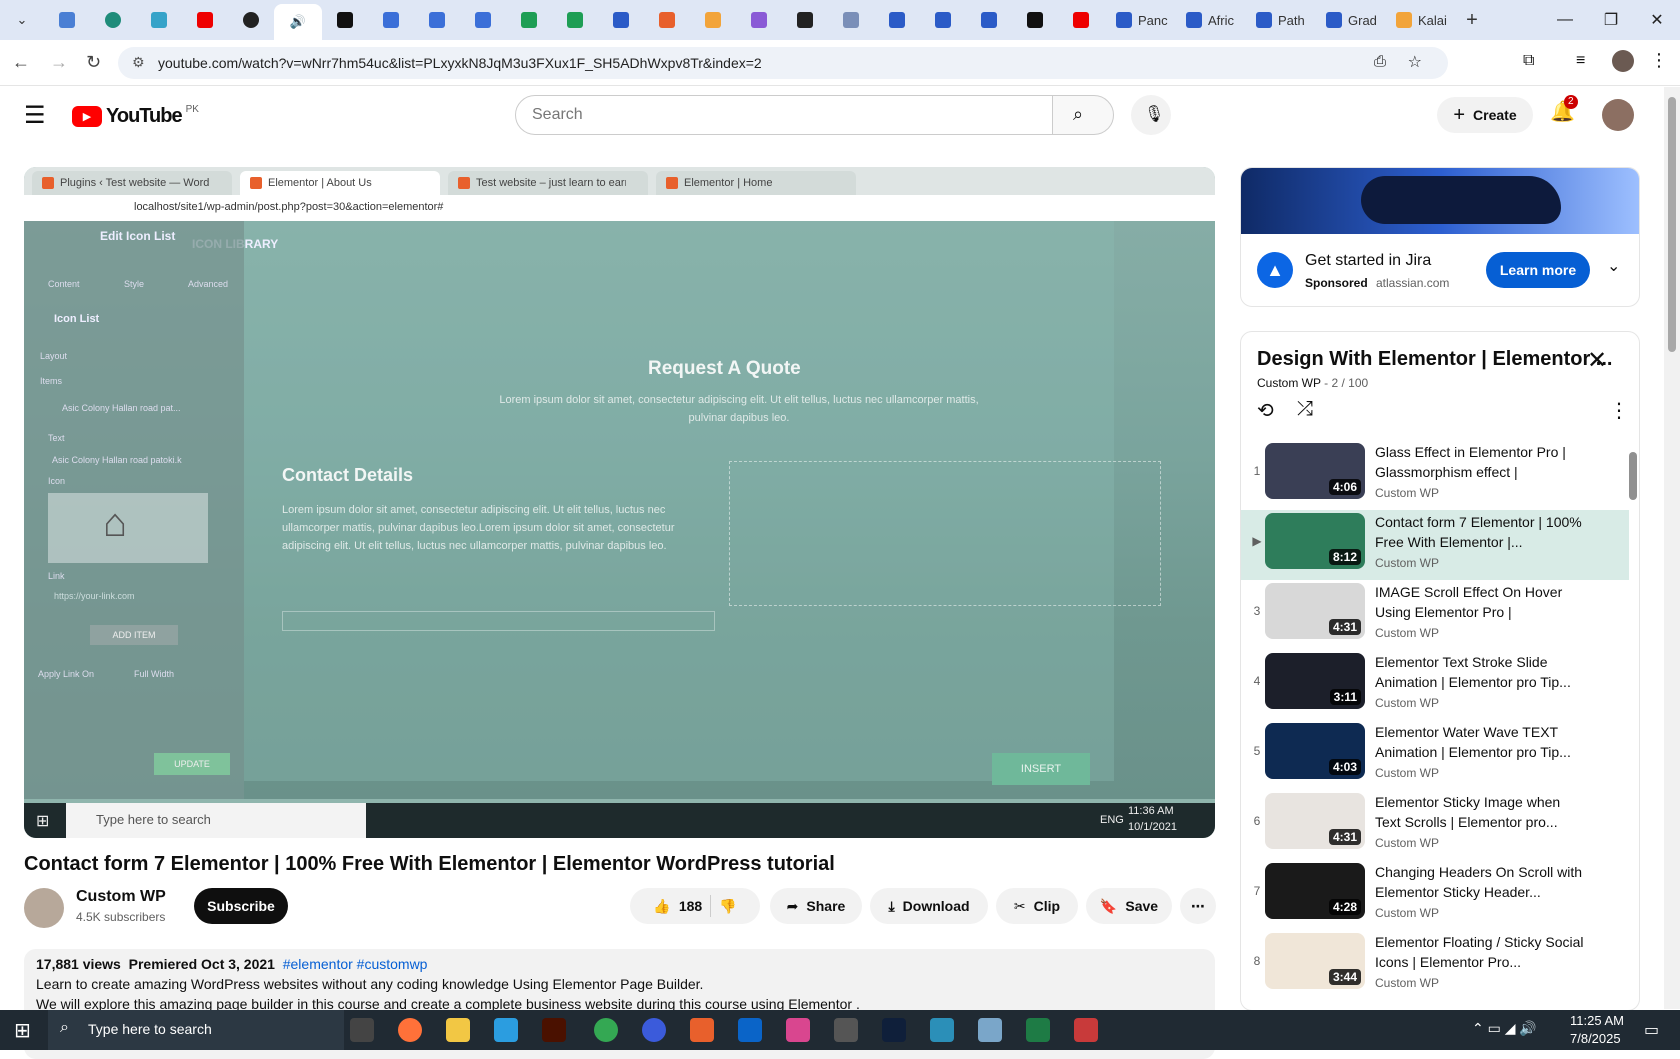 The image size is (1680, 1059). Describe the element at coordinates (21, 62) in the screenshot. I see `back-arrow-icon: ←` at that location.